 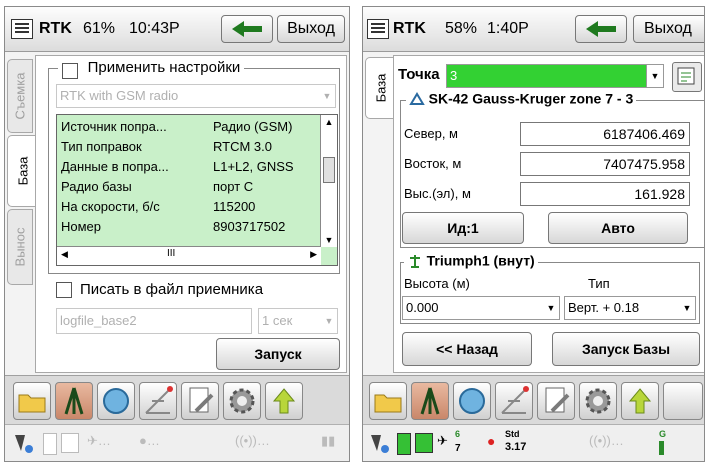 I want to click on north-field: 6187406.469, so click(x=605, y=134).